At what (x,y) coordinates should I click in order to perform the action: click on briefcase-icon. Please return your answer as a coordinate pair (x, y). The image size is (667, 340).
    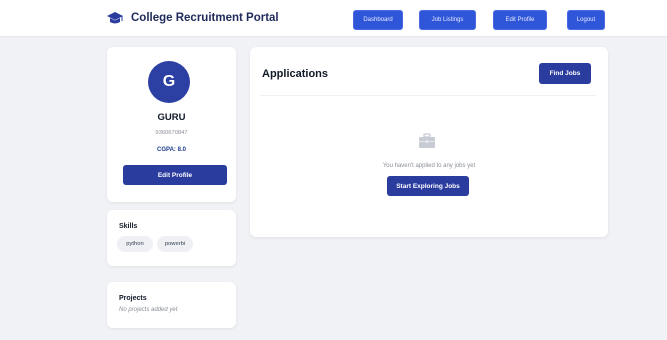
    Looking at the image, I should click on (427, 143).